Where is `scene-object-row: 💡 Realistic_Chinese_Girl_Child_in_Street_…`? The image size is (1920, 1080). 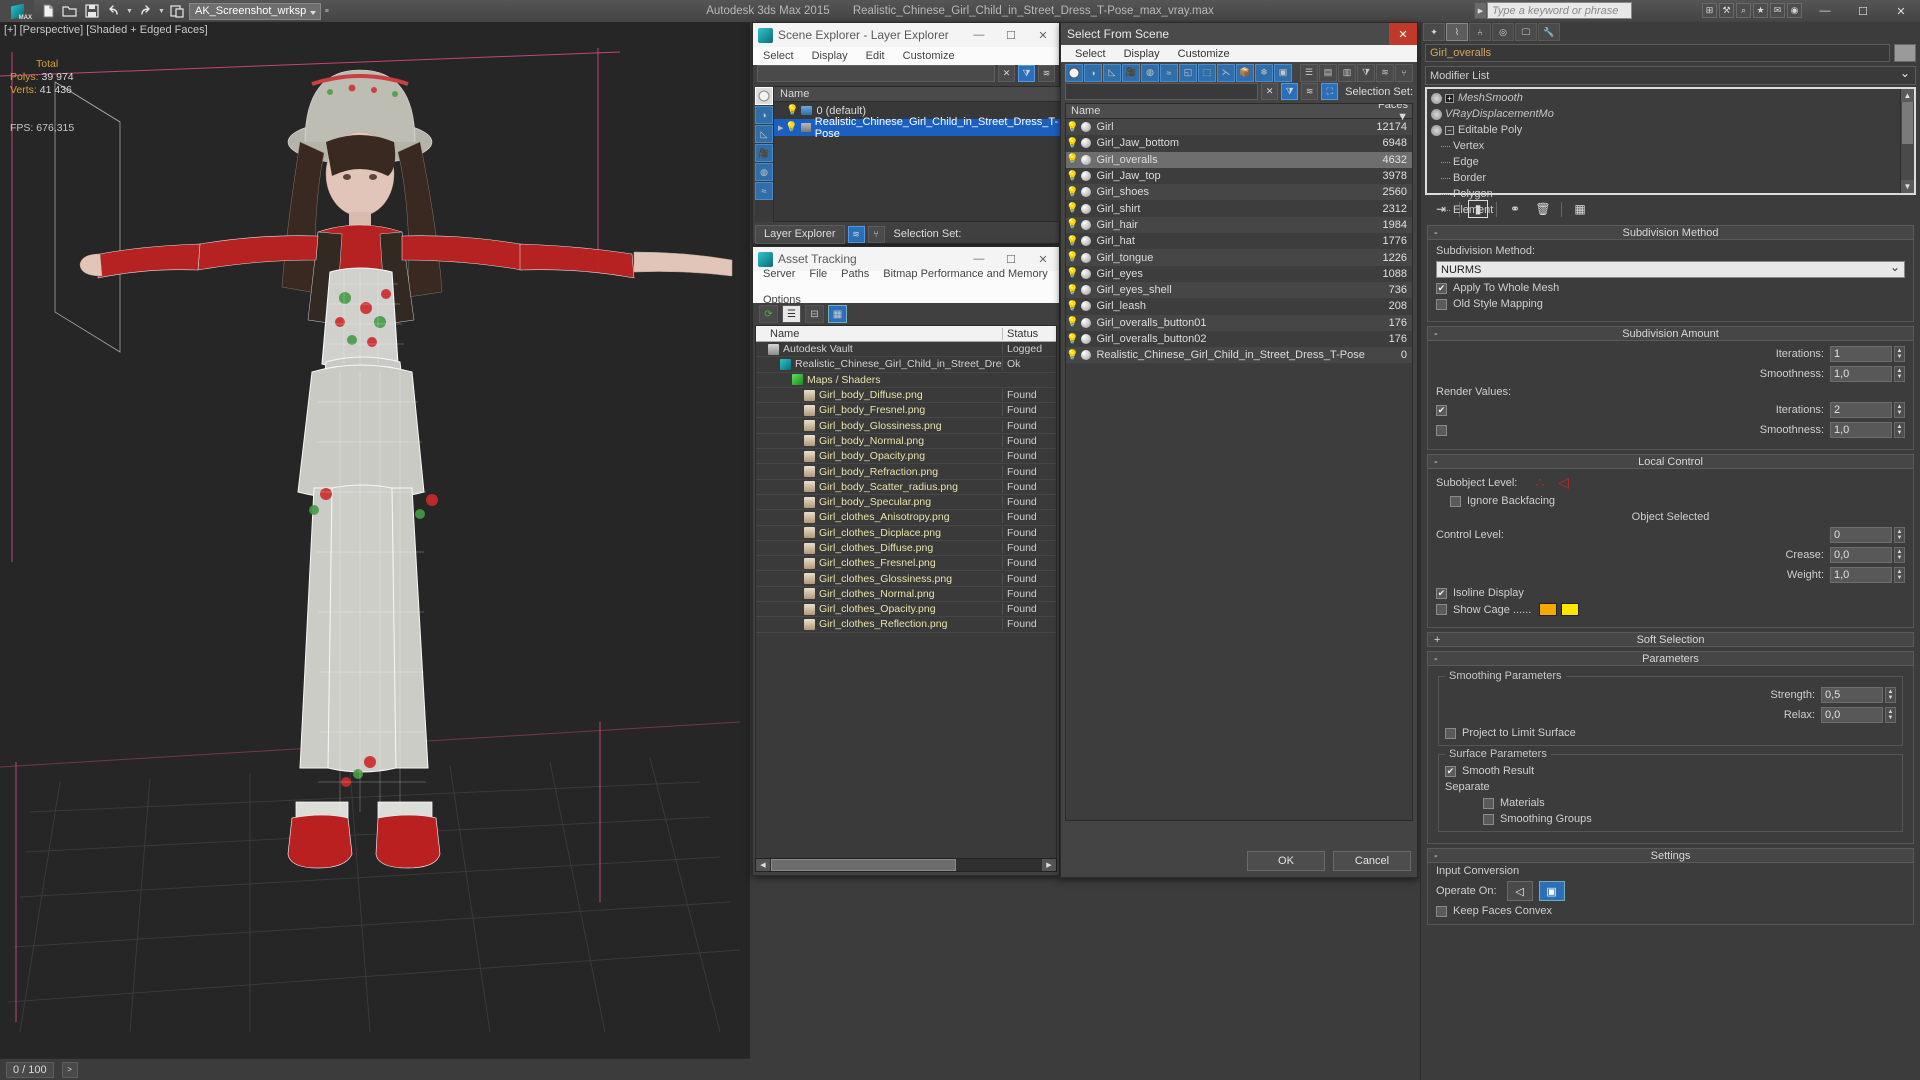
scene-object-row: 💡 Realistic_Chinese_Girl_Child_in_Street_… is located at coordinates (1239, 355).